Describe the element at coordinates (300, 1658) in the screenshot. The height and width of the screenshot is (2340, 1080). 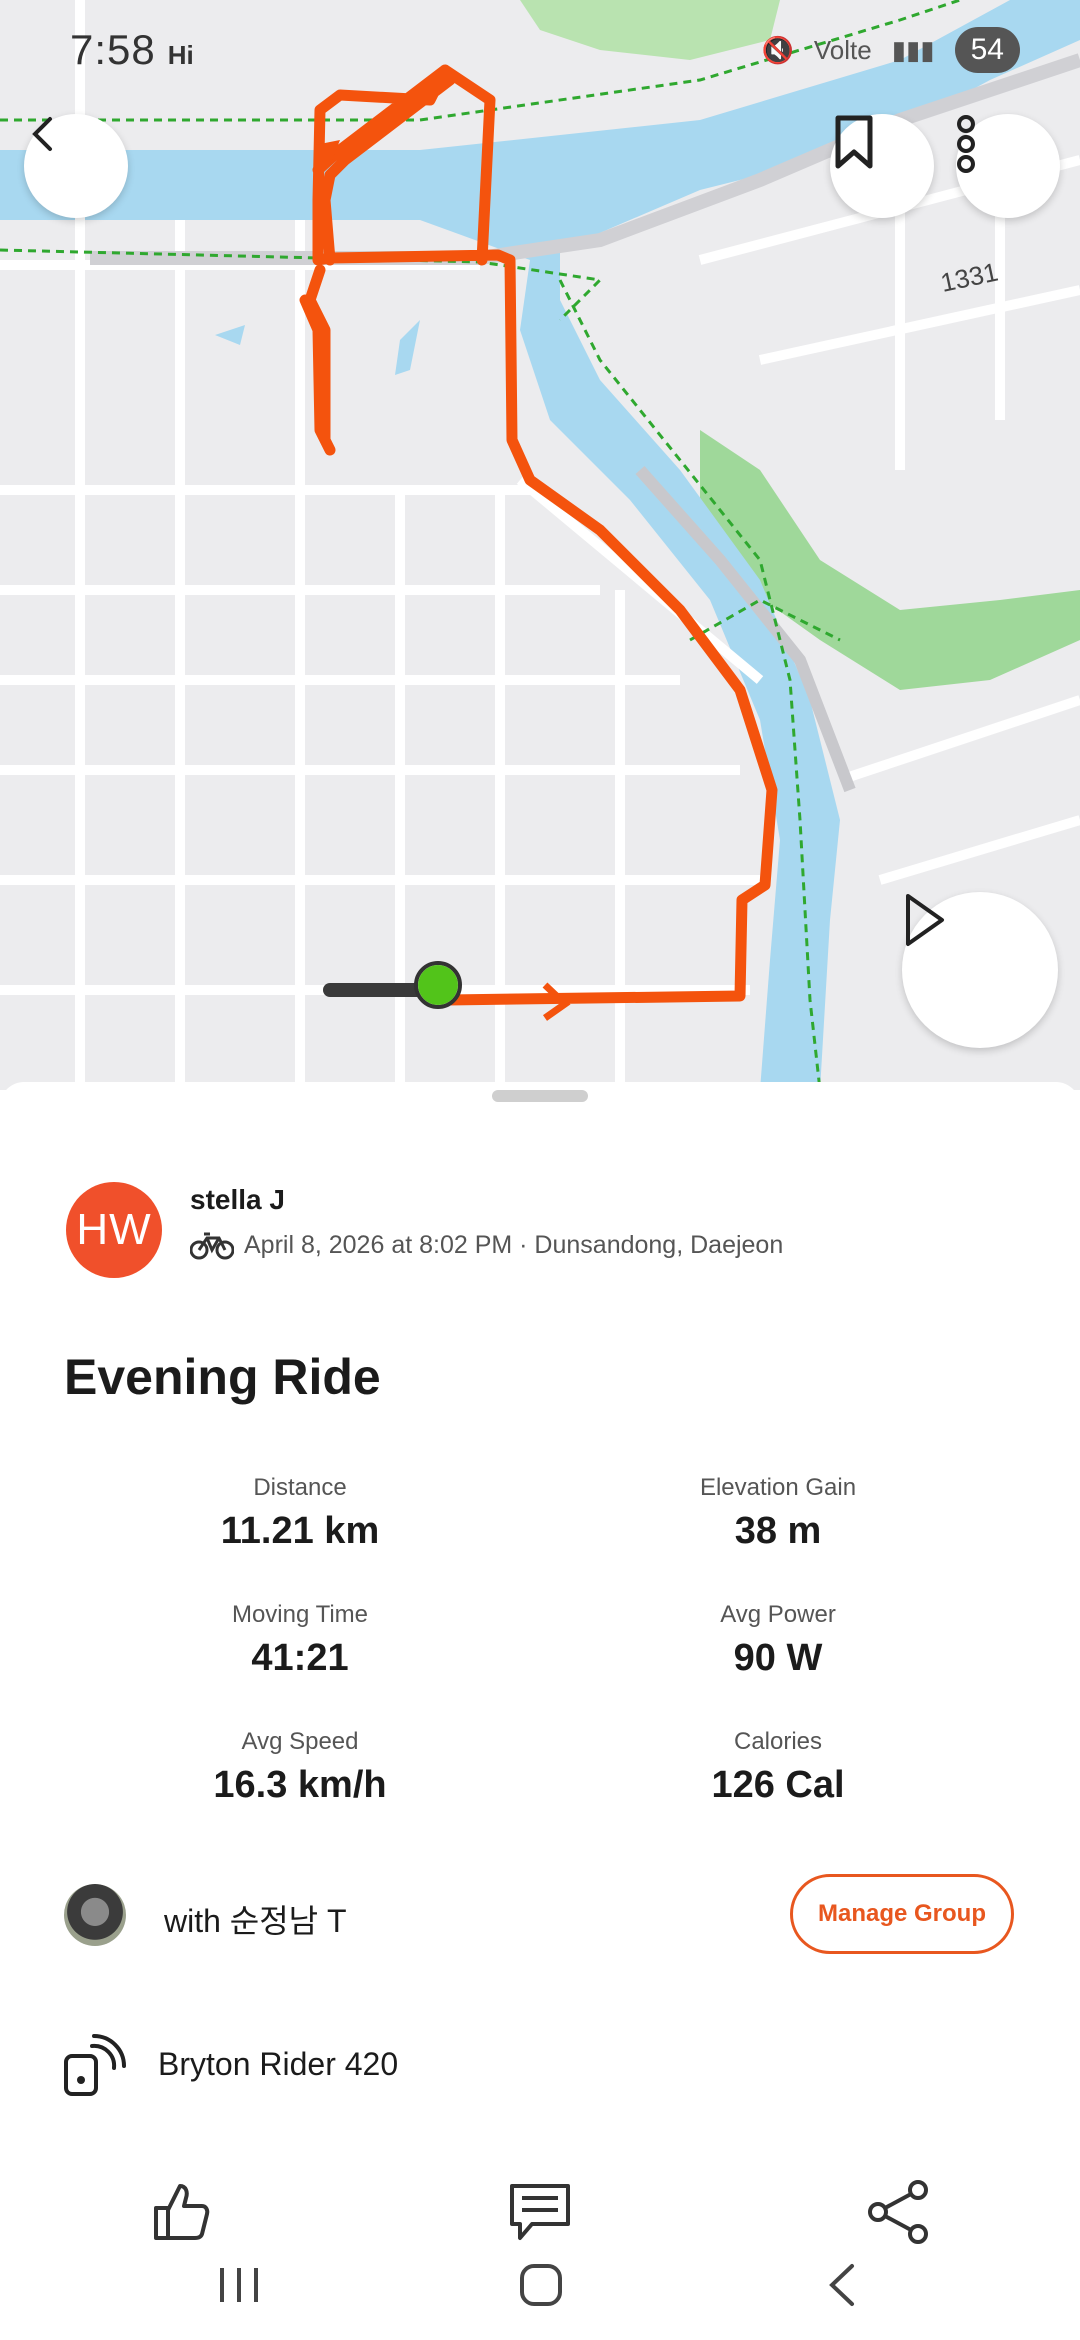
I see `stat-value: 41:21` at that location.